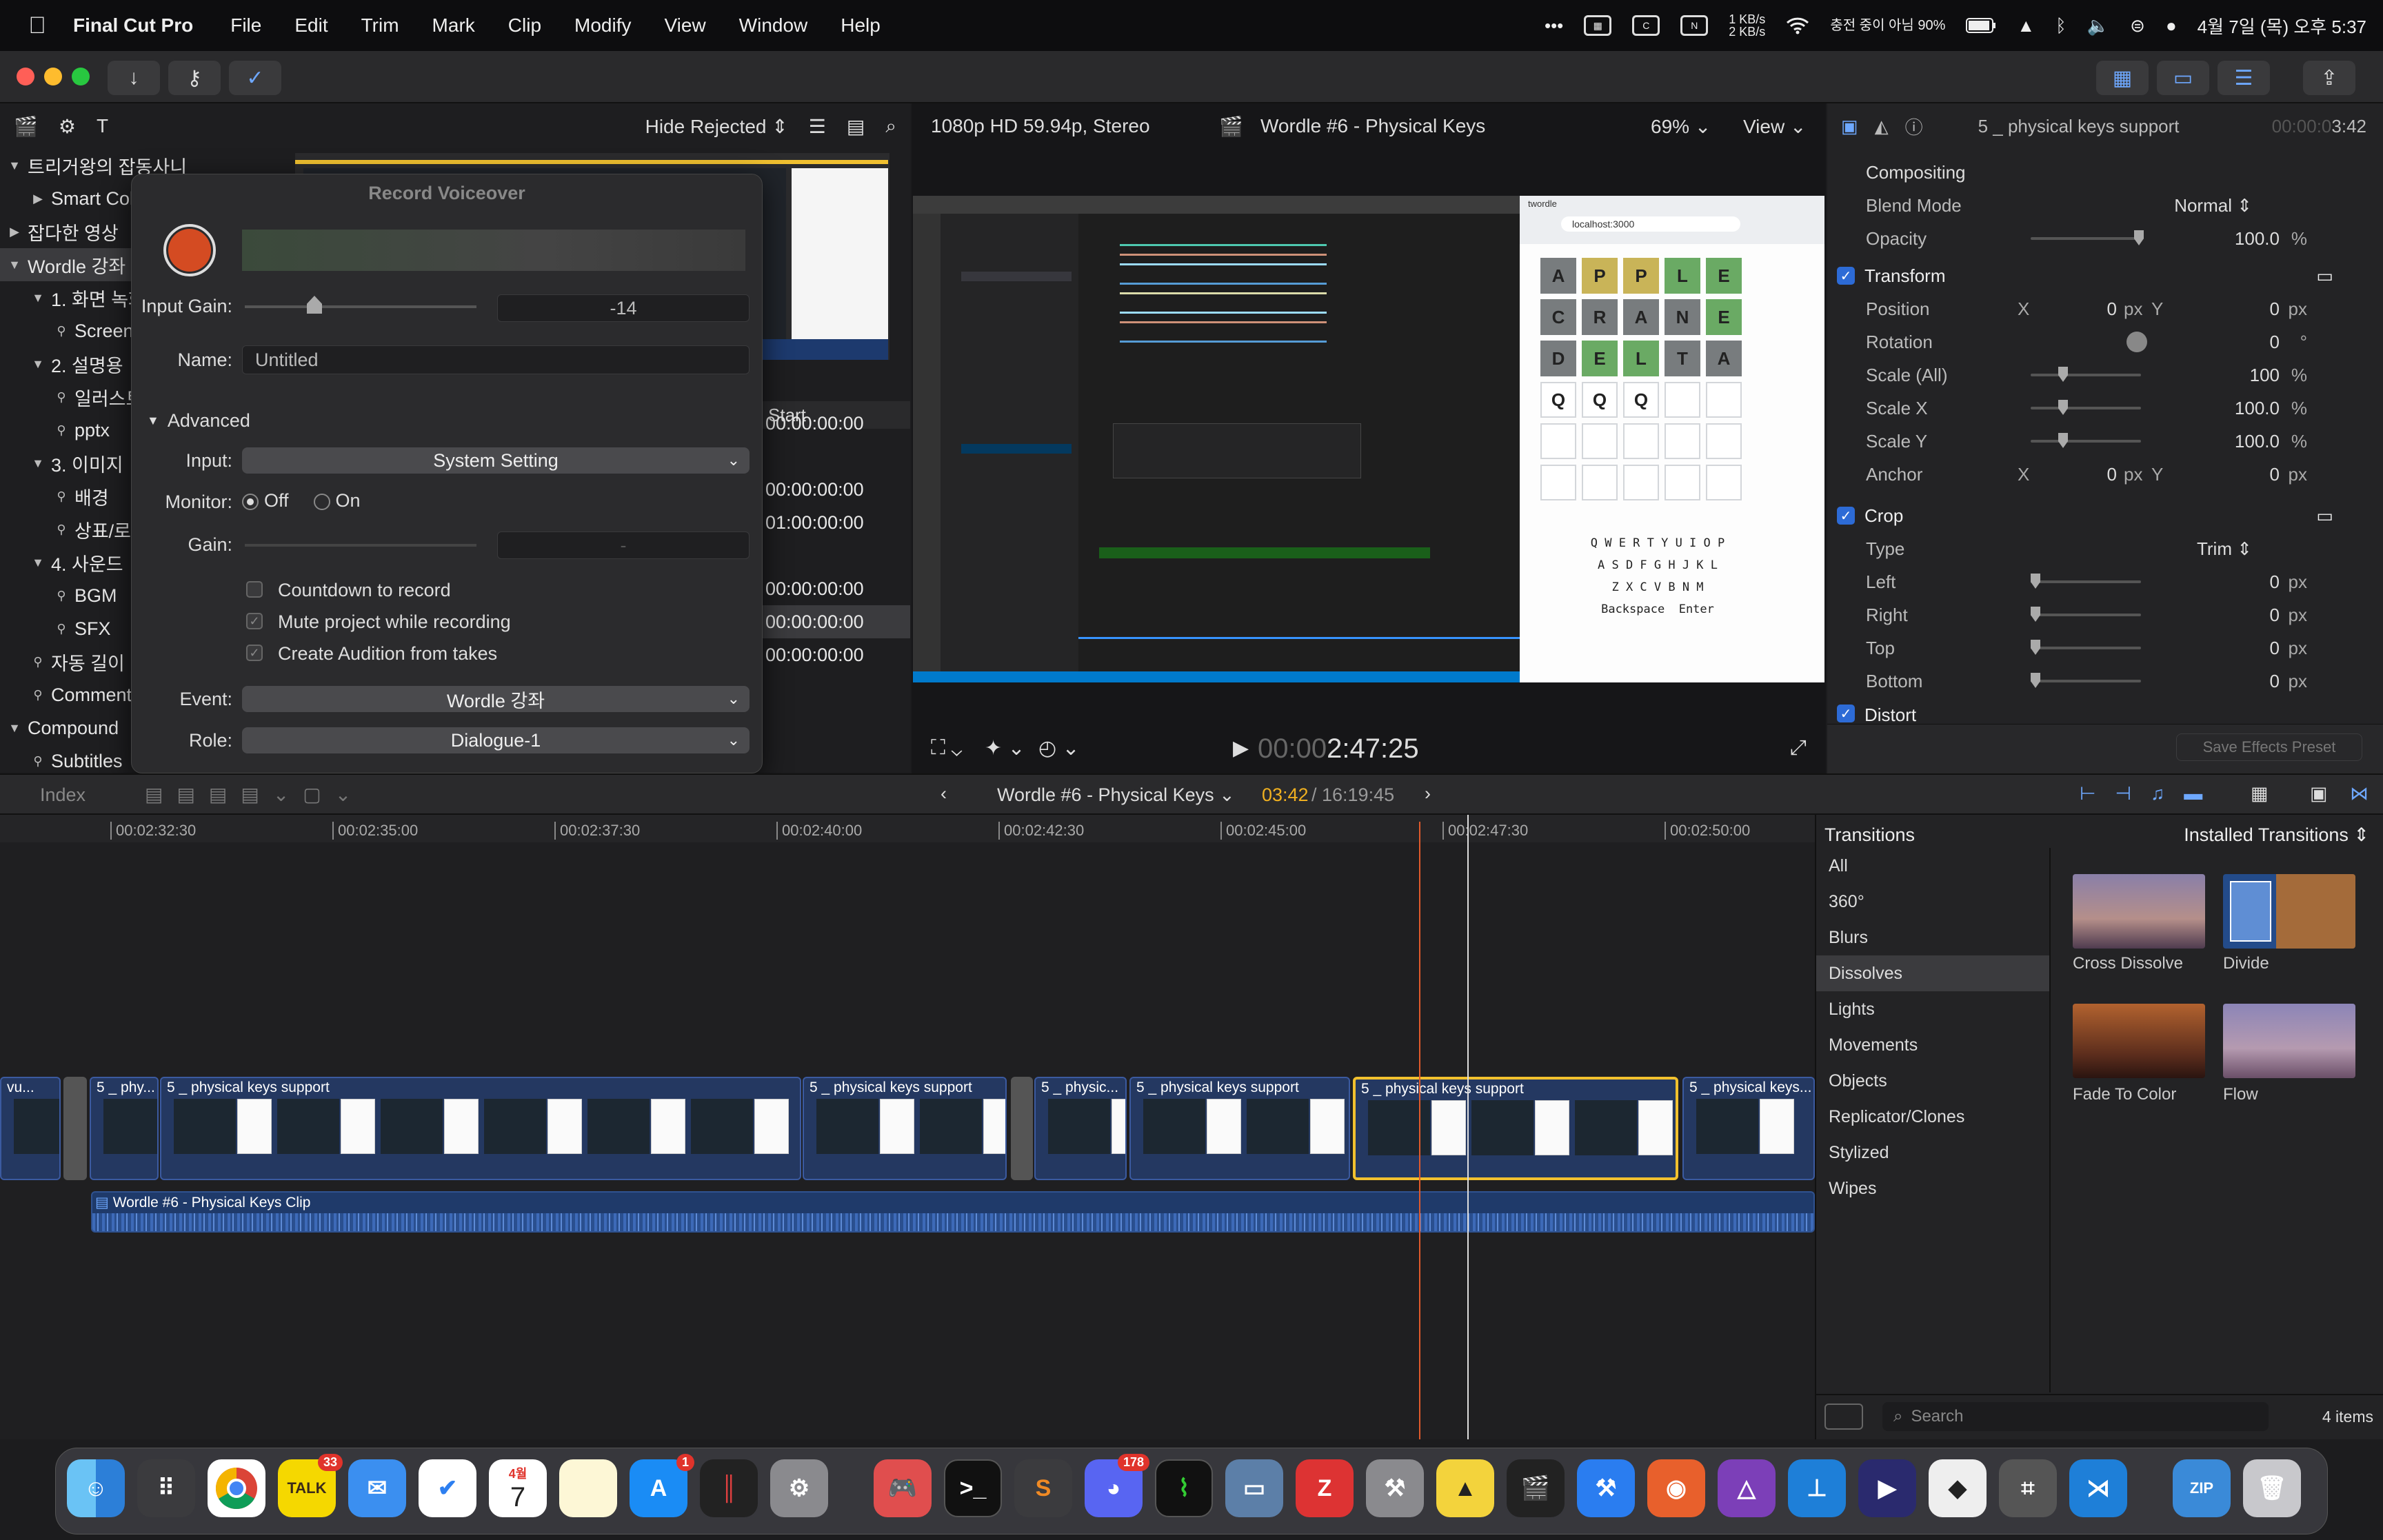 The width and height of the screenshot is (2383, 1540). Describe the element at coordinates (2086, 681) in the screenshot. I see `crop-bottom-slider` at that location.